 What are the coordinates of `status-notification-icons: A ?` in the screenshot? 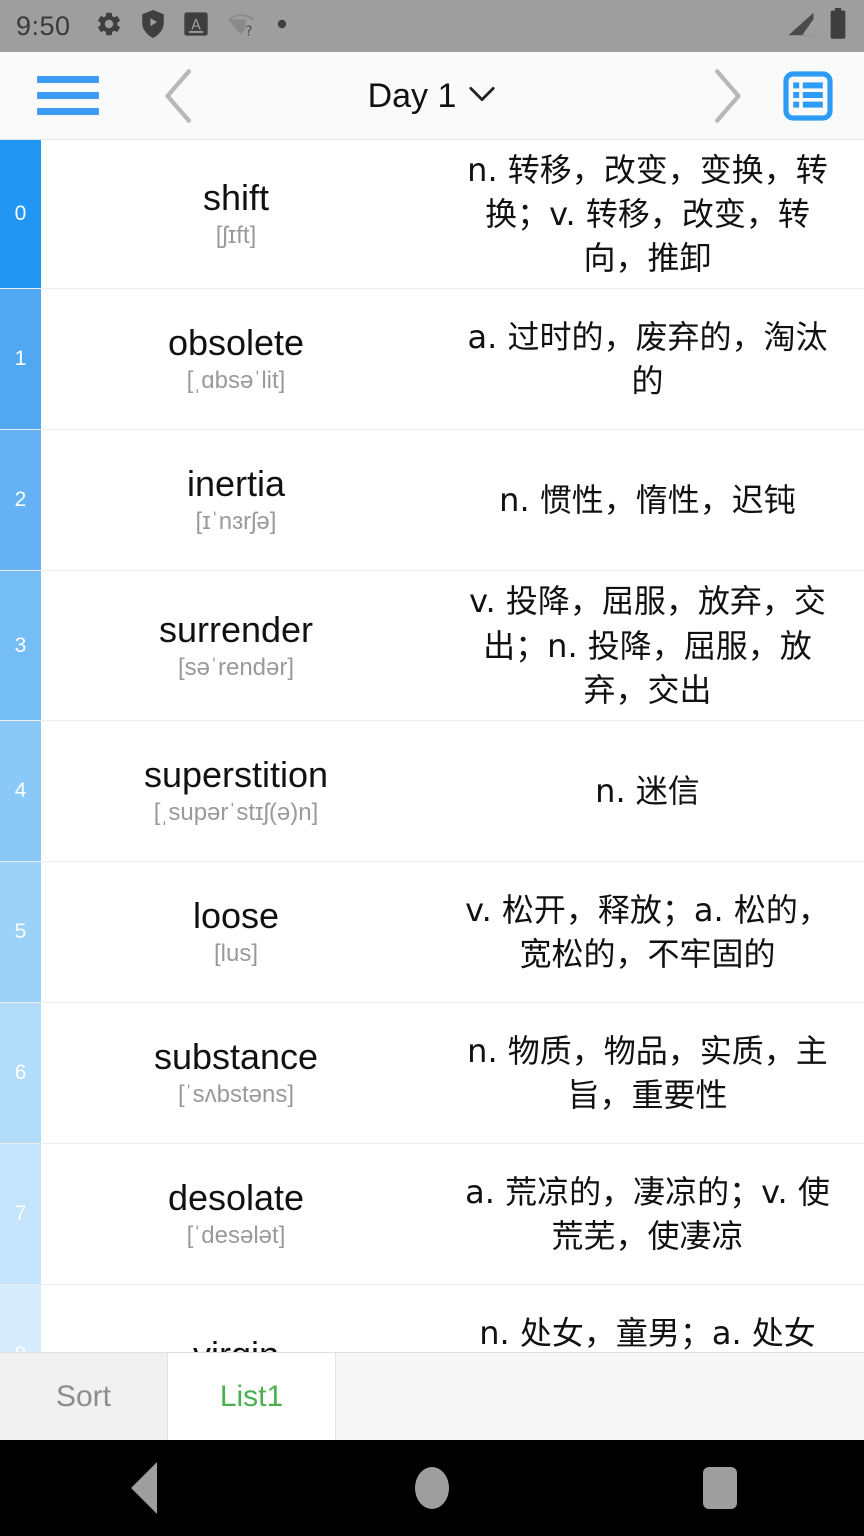 It's located at (192, 26).